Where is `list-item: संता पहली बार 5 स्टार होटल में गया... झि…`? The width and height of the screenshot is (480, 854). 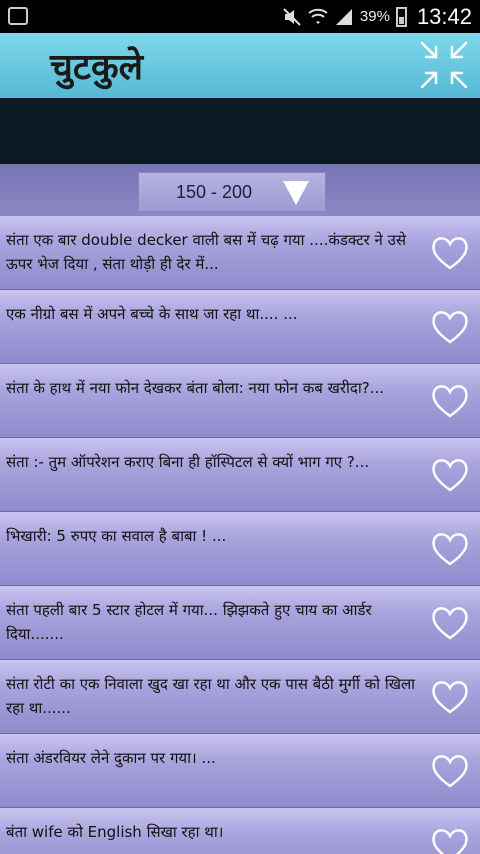
list-item: संता पहली बार 5 स्टार होटल में गया... झि… is located at coordinates (240, 623).